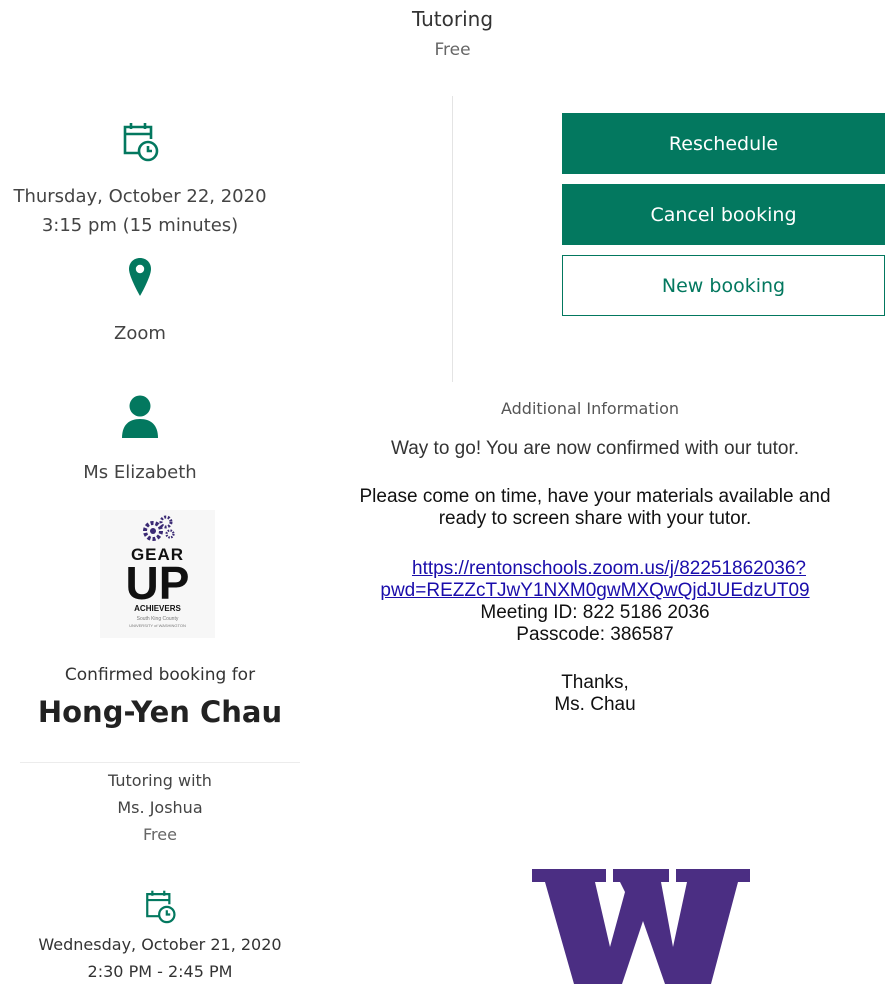 Image resolution: width=885 pixels, height=984 pixels. Describe the element at coordinates (157, 619) in the screenshot. I see `logo-region-text: South King County` at that location.